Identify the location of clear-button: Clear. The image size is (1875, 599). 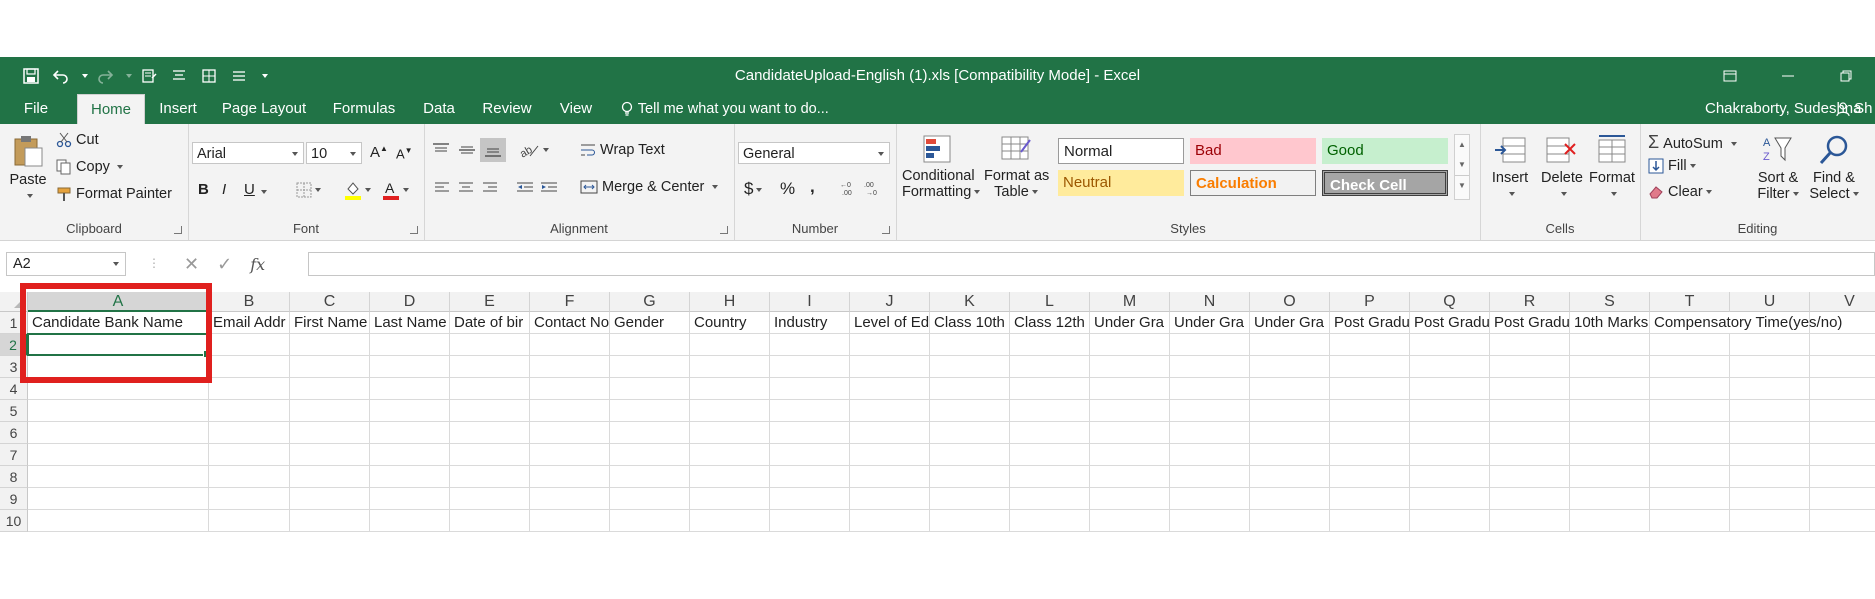
(1680, 192).